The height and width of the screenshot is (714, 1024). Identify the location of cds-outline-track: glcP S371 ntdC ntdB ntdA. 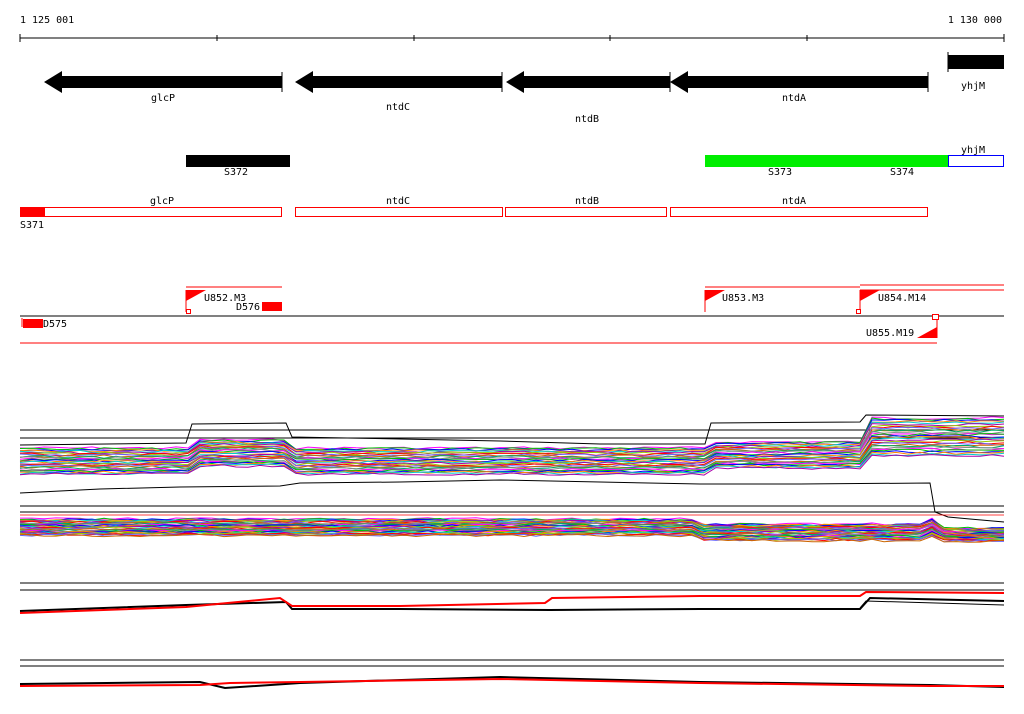
(474, 213).